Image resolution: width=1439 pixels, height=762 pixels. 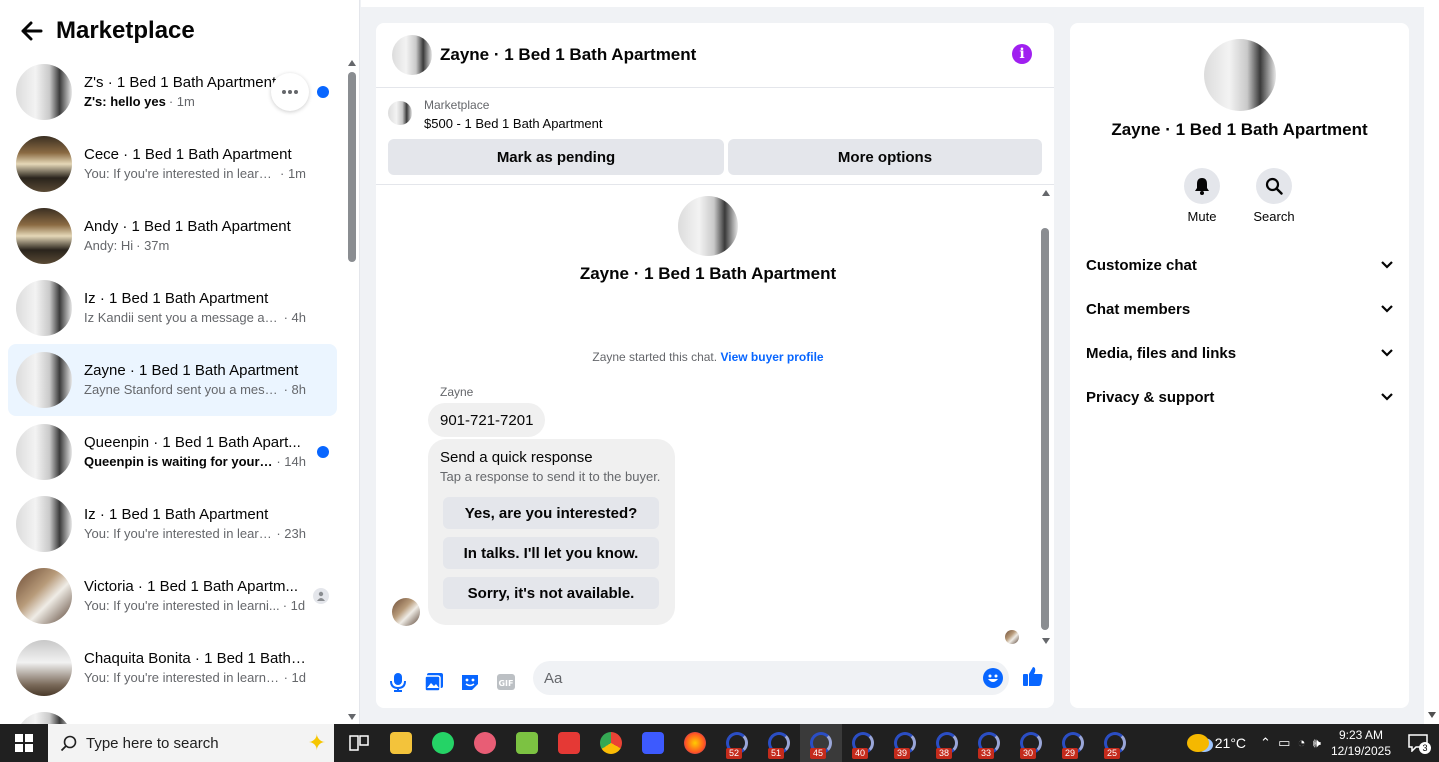 What do you see at coordinates (513, 123) in the screenshot?
I see `listing-price: $500 - 1 Bed 1 Bath Apartment` at bounding box center [513, 123].